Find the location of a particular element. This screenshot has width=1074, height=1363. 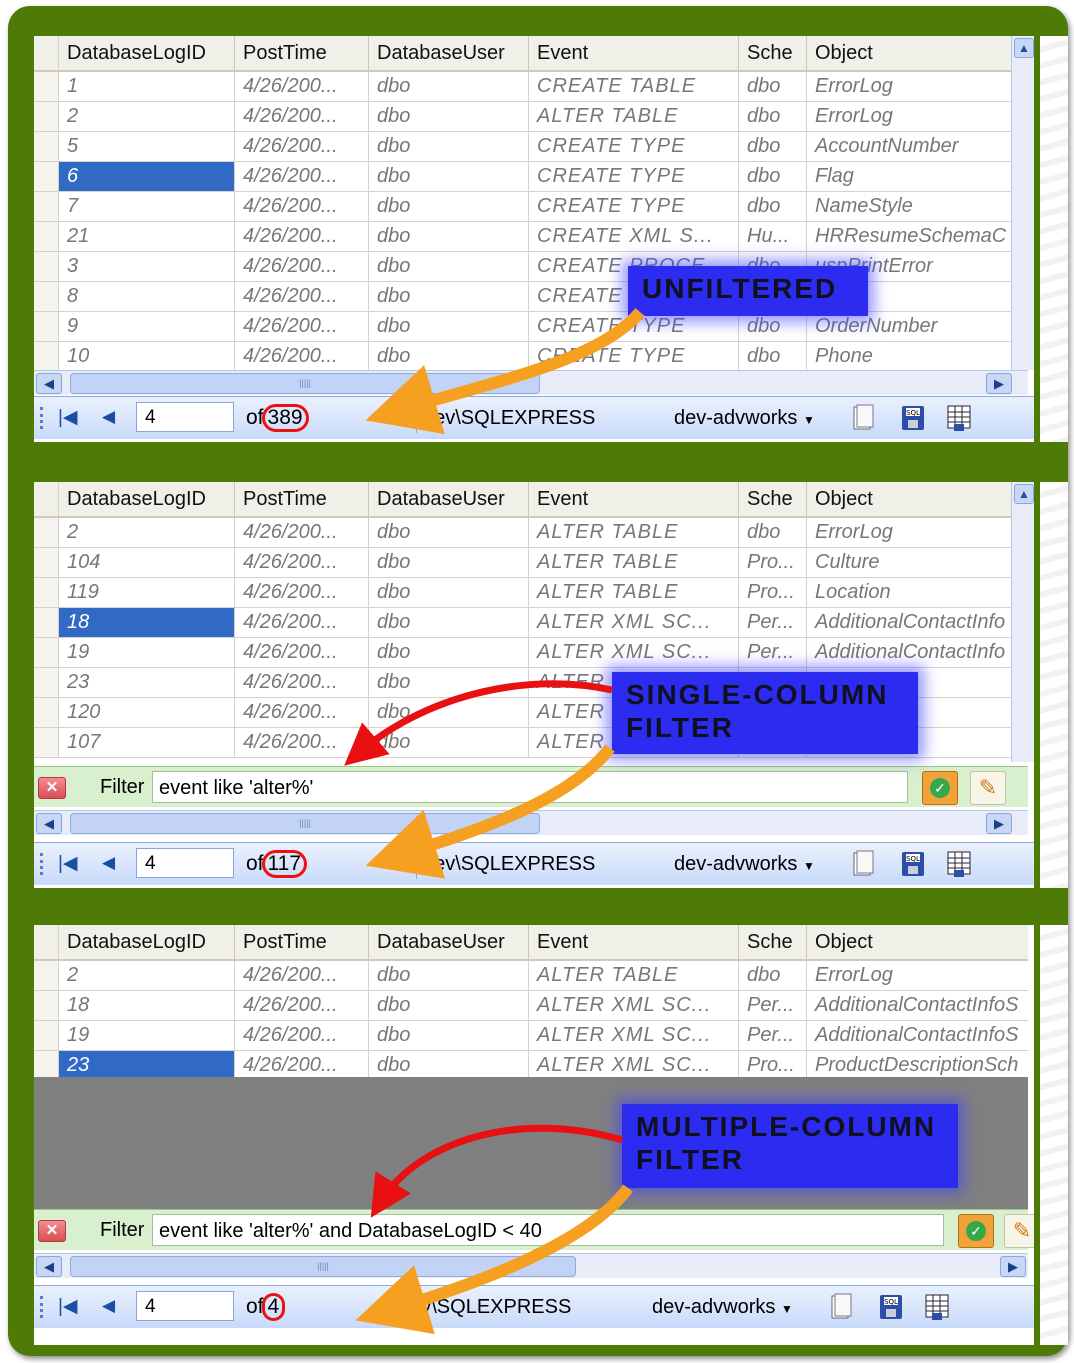

databaselogid-cell: 107 is located at coordinates (147, 742).